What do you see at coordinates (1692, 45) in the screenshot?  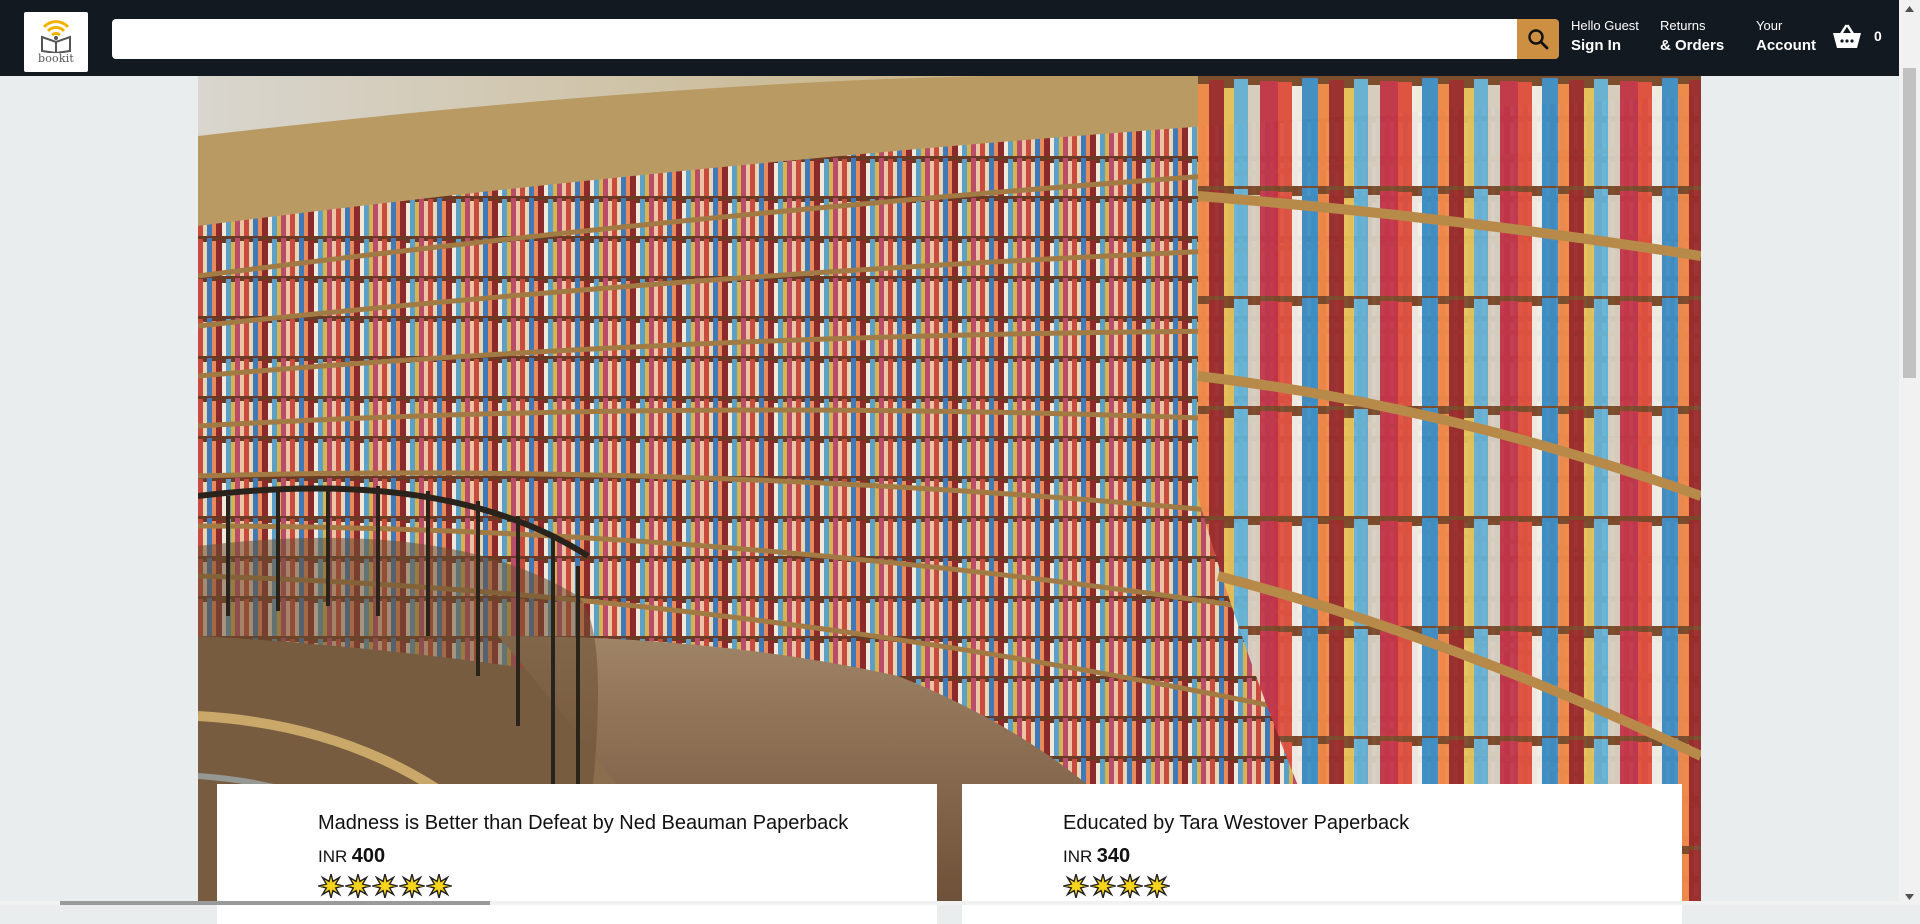 I see `orders-link: & Orders` at bounding box center [1692, 45].